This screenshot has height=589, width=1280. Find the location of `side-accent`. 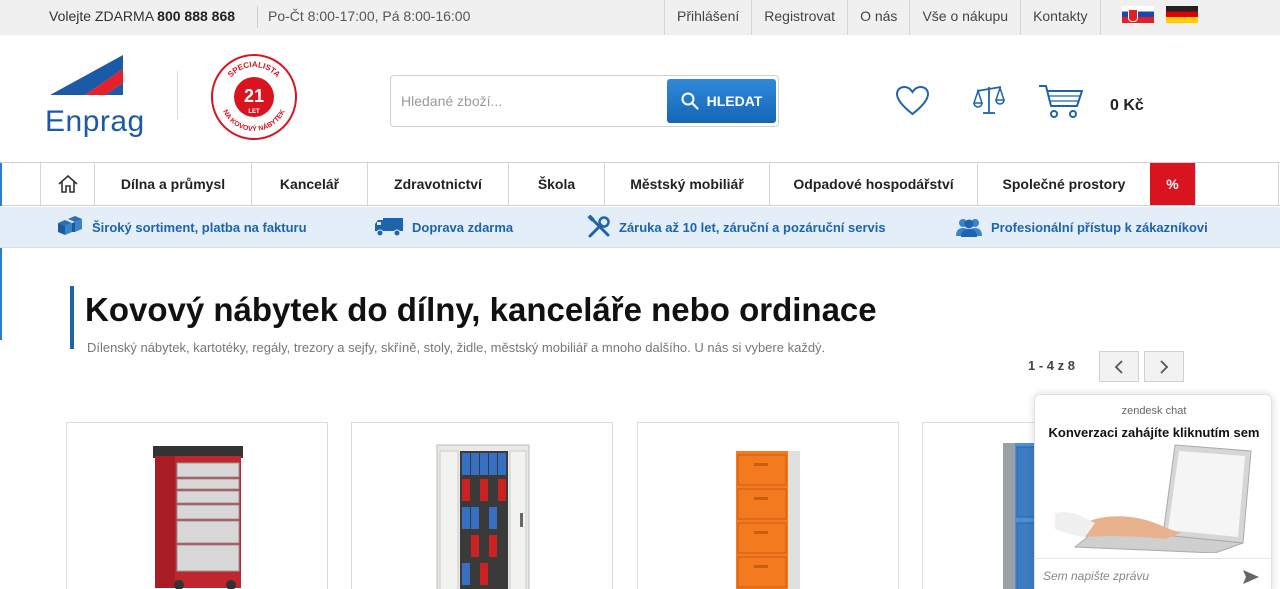

side-accent is located at coordinates (1, 294).